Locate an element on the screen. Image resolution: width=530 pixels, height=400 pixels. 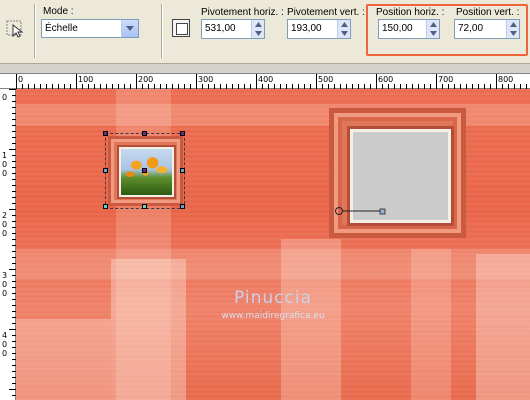
pivot-vertical-field: 193,00 is located at coordinates (319, 29).